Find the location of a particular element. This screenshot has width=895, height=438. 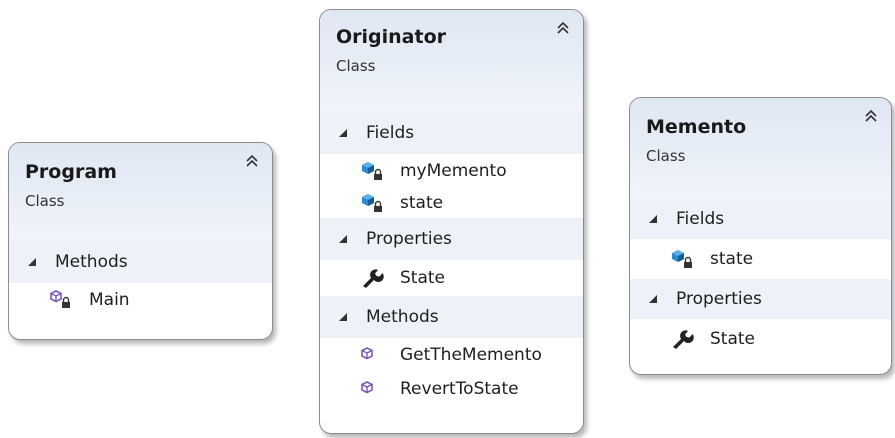

class-memento-name: Memento is located at coordinates (696, 127).